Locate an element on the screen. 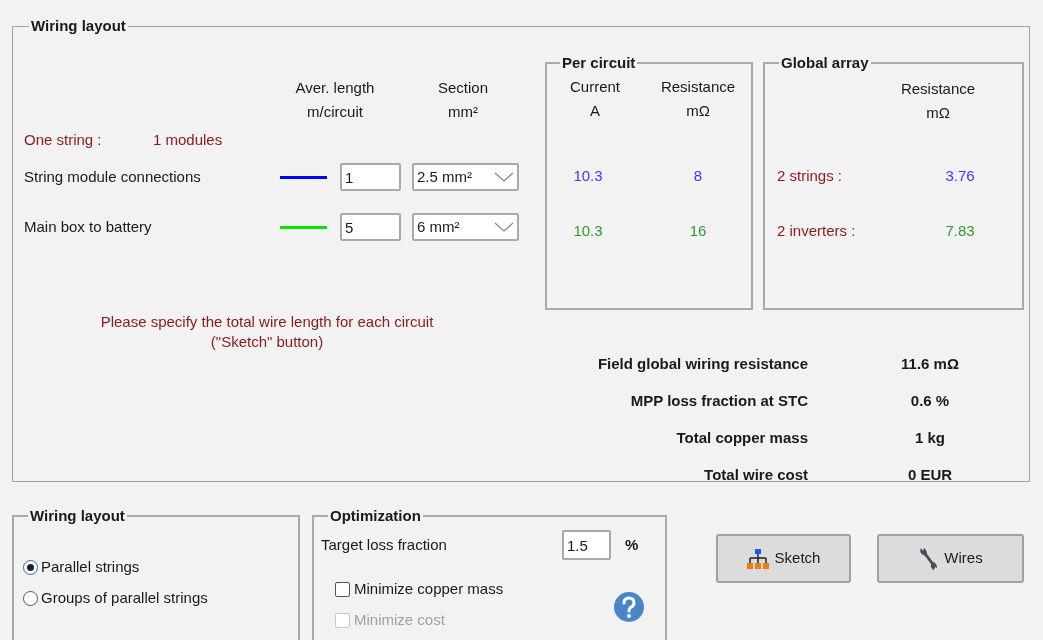 This screenshot has width=1043, height=640. column-header: m/circuit is located at coordinates (335, 112).